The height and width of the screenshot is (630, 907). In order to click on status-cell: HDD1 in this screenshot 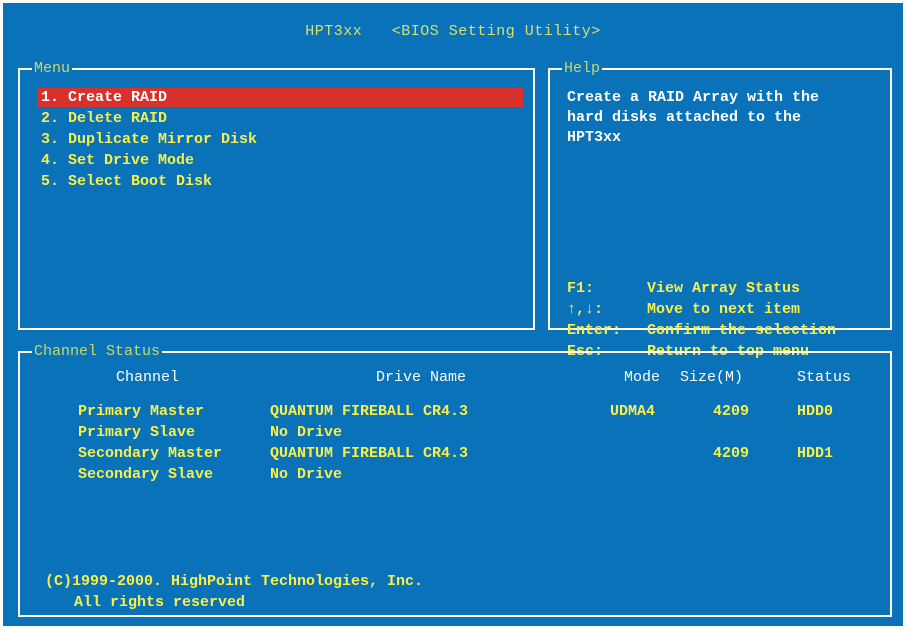, I will do `click(815, 453)`.